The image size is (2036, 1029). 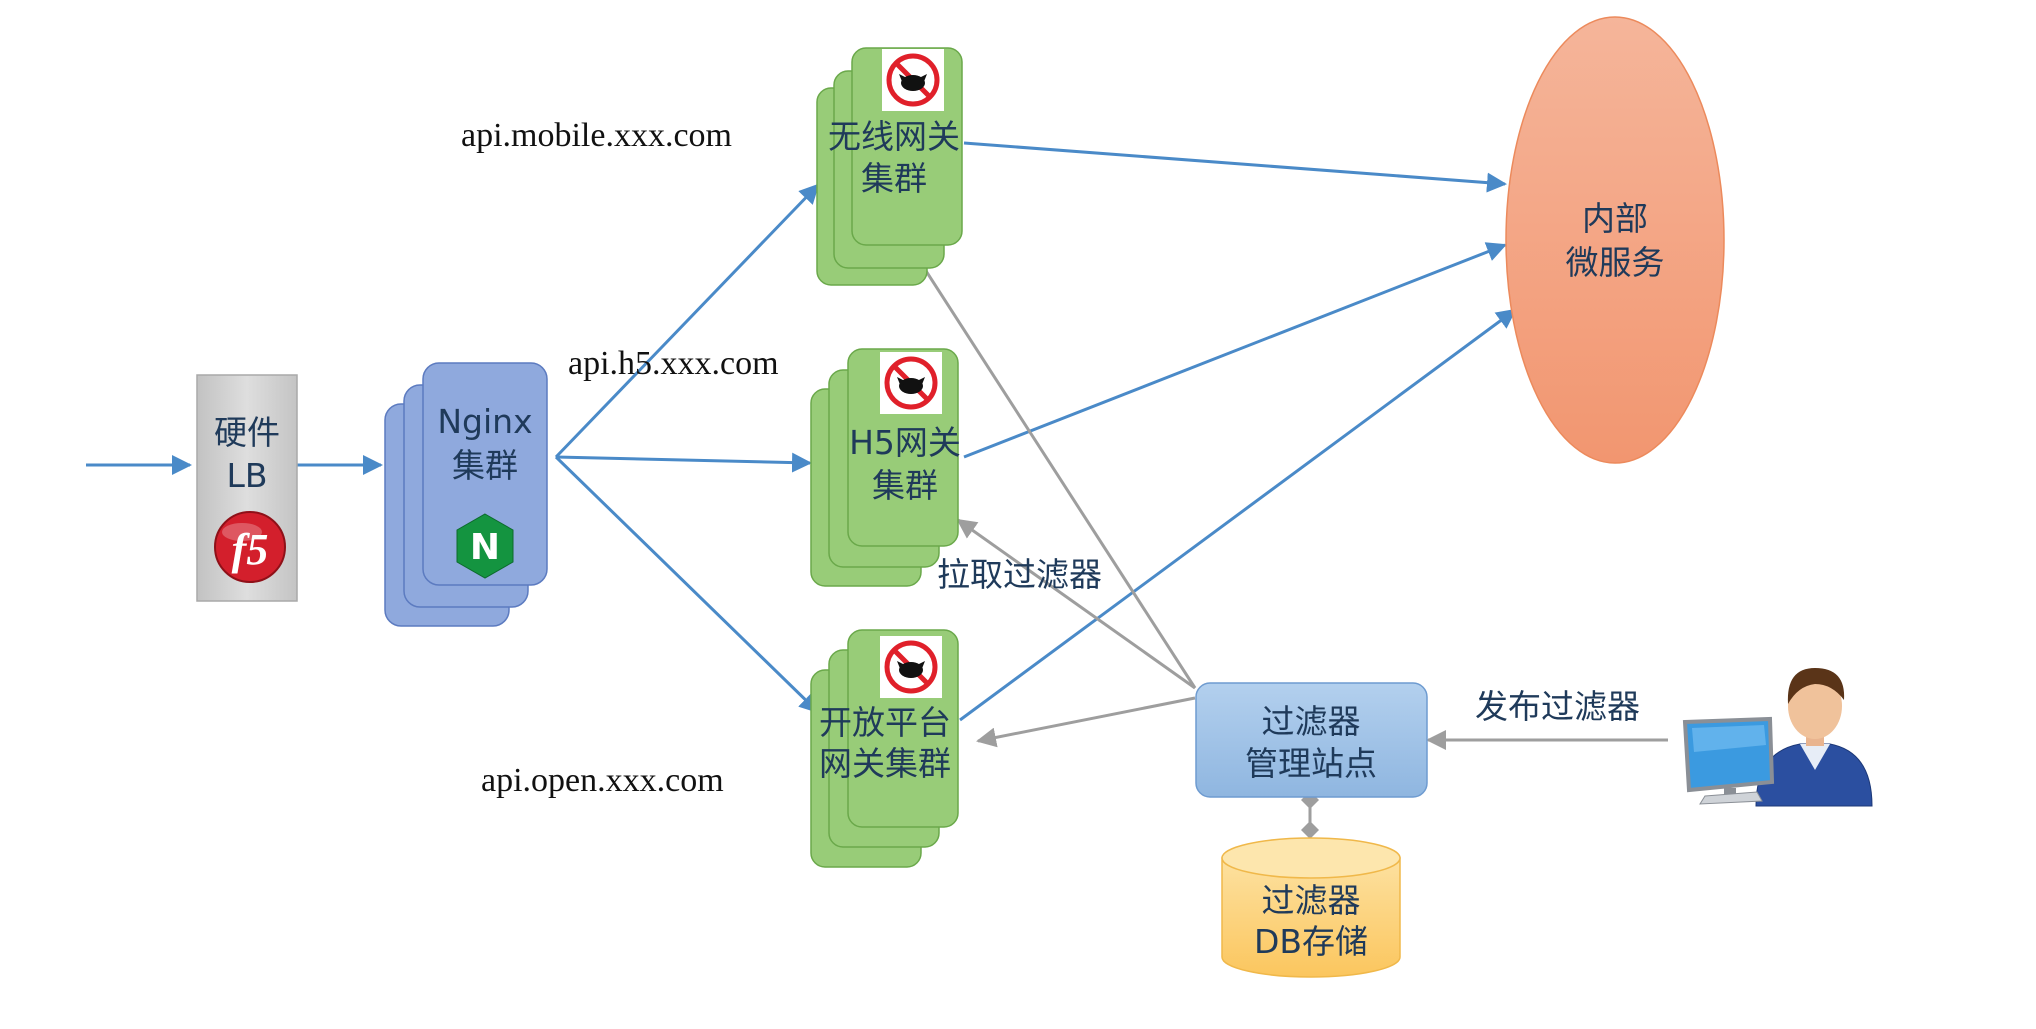 What do you see at coordinates (1019, 574) in the screenshot?
I see `pull-filters-label: 拉取过滤器` at bounding box center [1019, 574].